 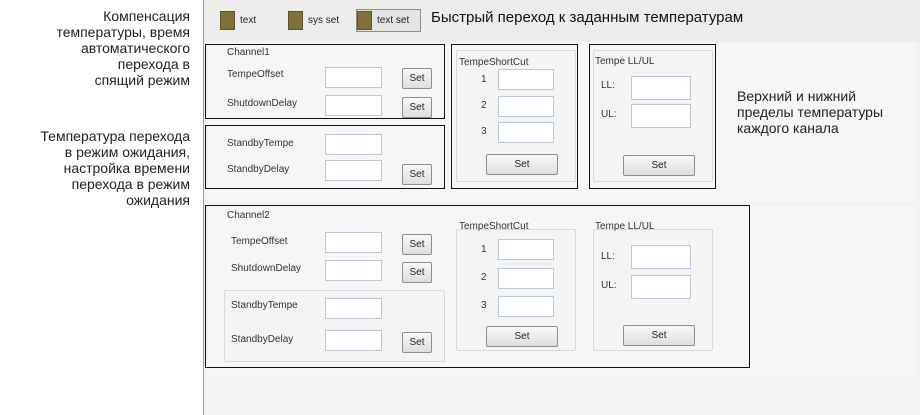 I want to click on tab-sys-set: sys set, so click(x=313, y=20).